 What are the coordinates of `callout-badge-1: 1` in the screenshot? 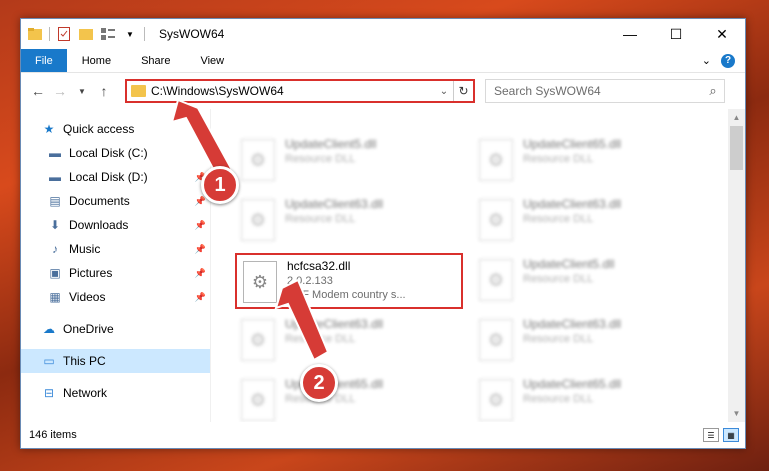 It's located at (220, 185).